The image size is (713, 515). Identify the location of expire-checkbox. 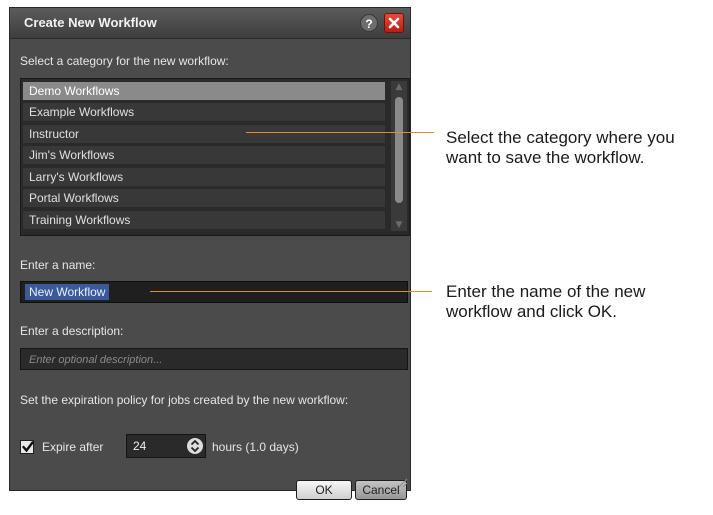
(27, 447).